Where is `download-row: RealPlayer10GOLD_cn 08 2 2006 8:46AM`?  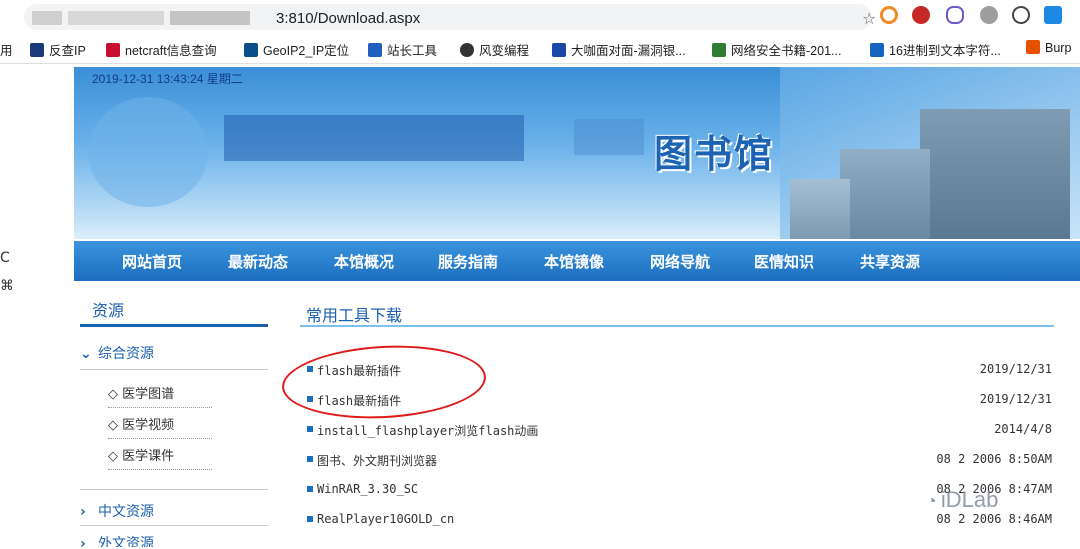 download-row: RealPlayer10GOLD_cn 08 2 2006 8:46AM is located at coordinates (676, 521).